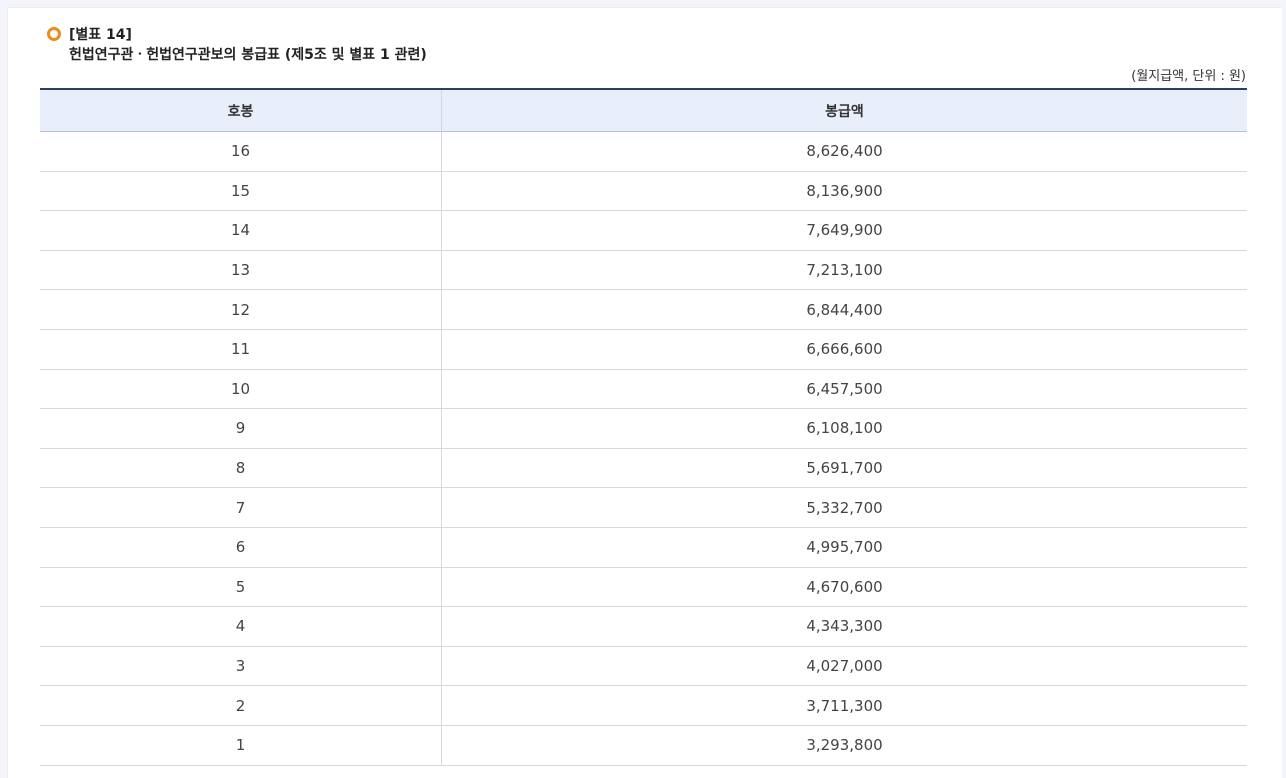  Describe the element at coordinates (844, 428) in the screenshot. I see `amount-cell: 6,108,100` at that location.